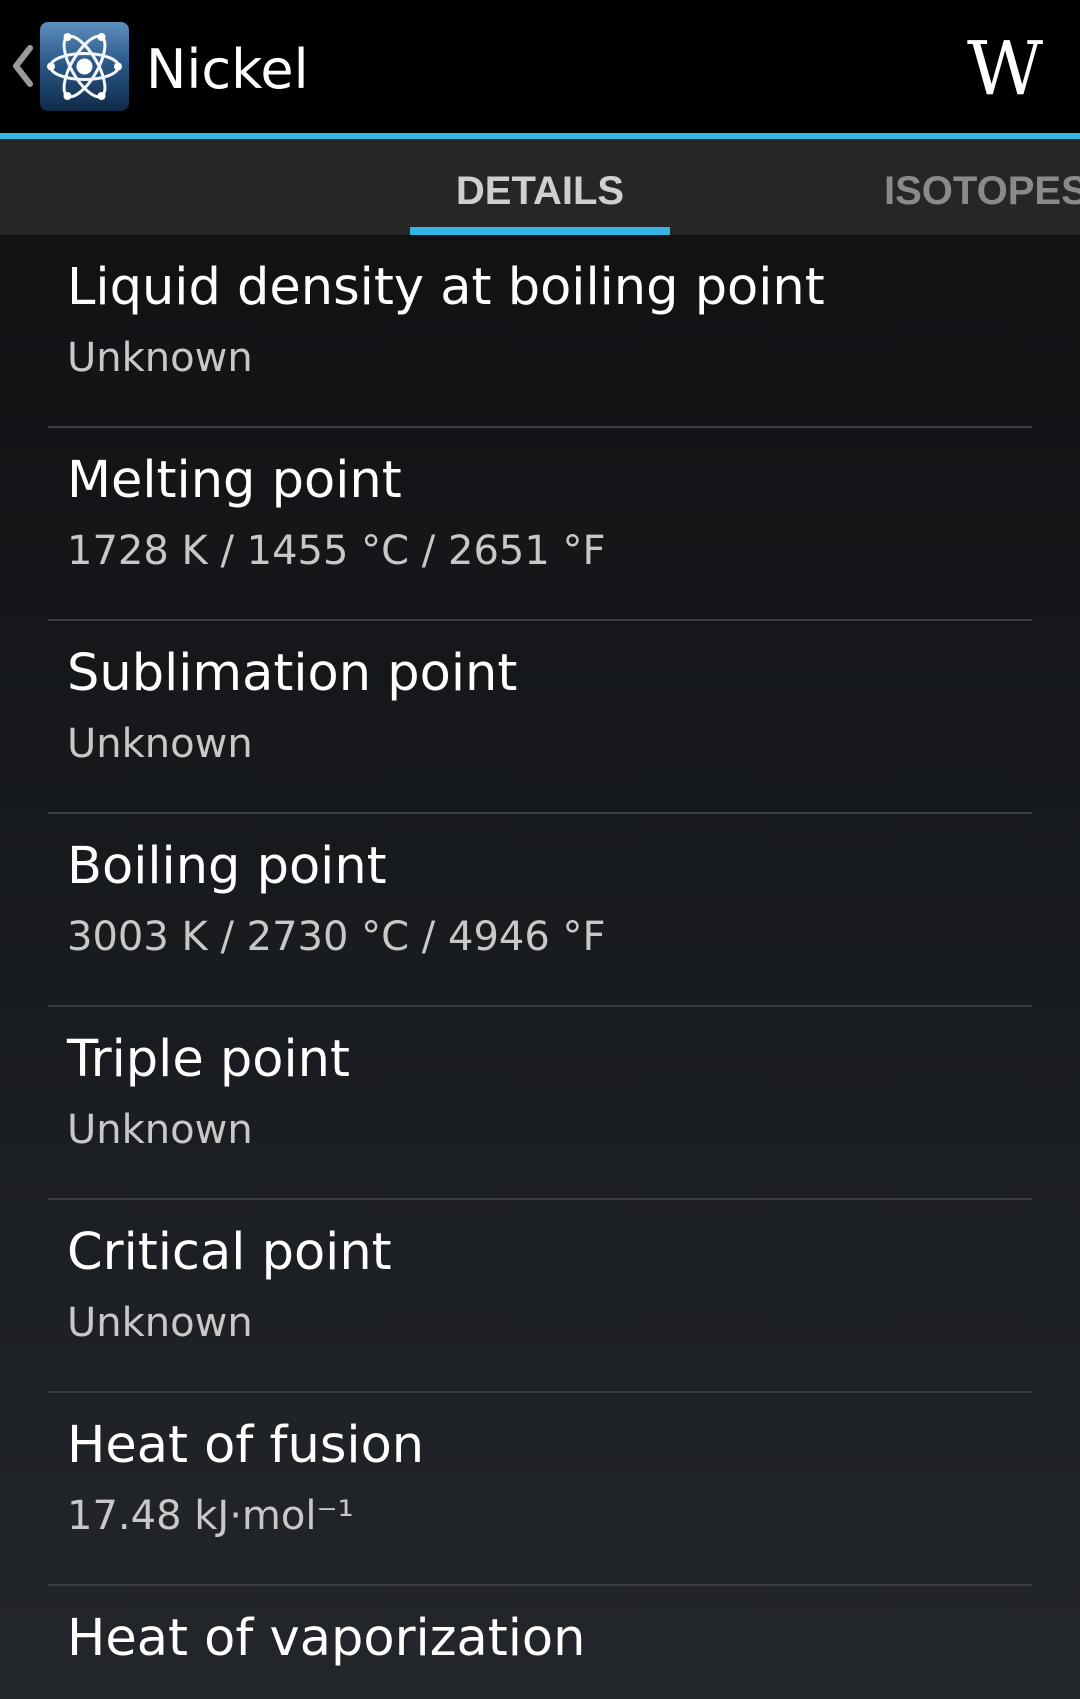  I want to click on detail-value: 17.48 kJ·mol⁻¹, so click(210, 1516).